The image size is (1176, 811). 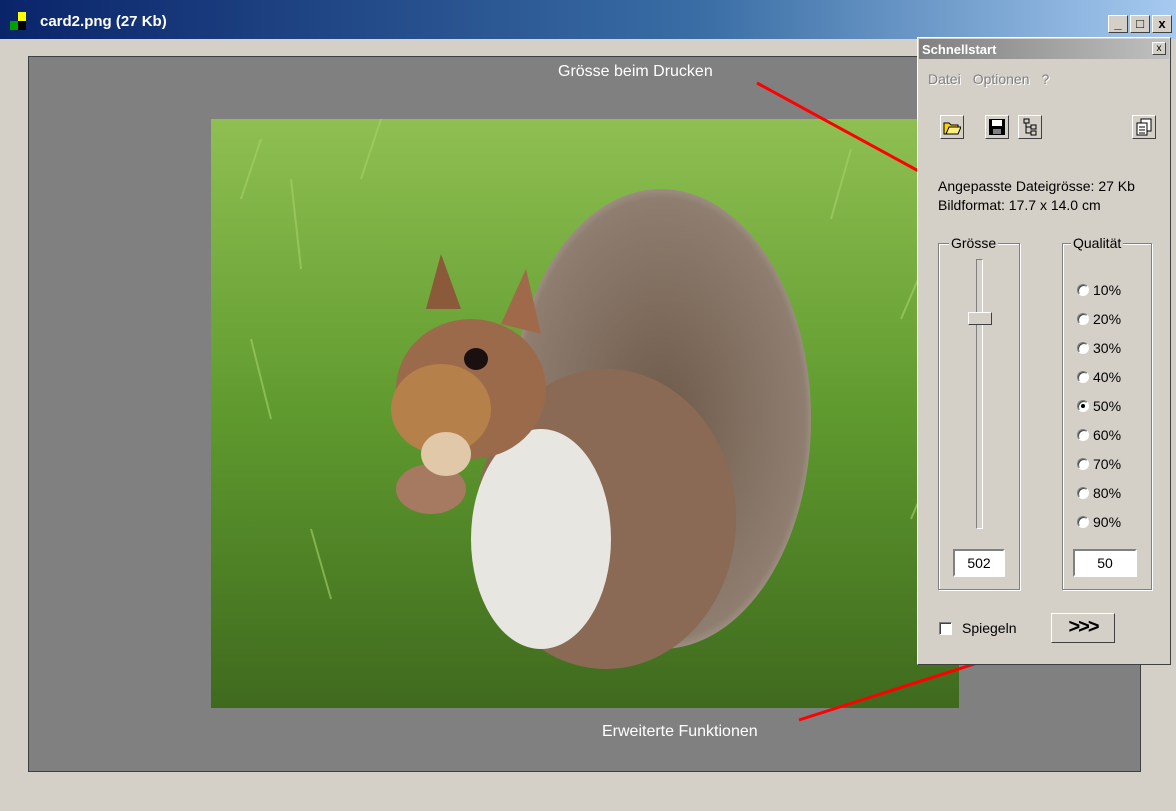 I want to click on window-titlebar: card2.png (27 Kb) _ □ x, so click(x=588, y=19).